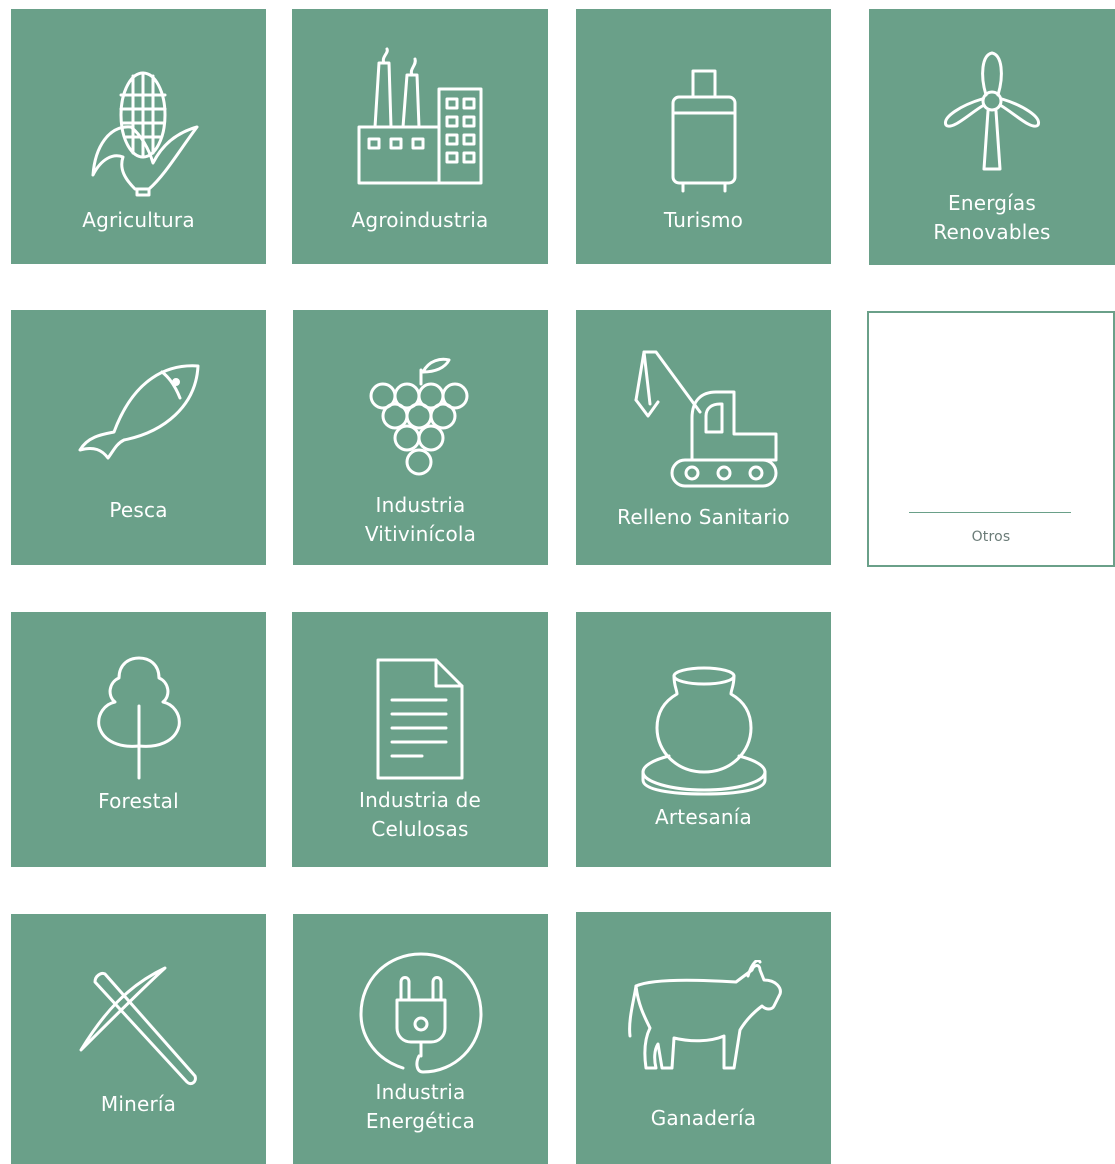  Describe the element at coordinates (420, 1106) in the screenshot. I see `tile-label: Industria Energética` at that location.